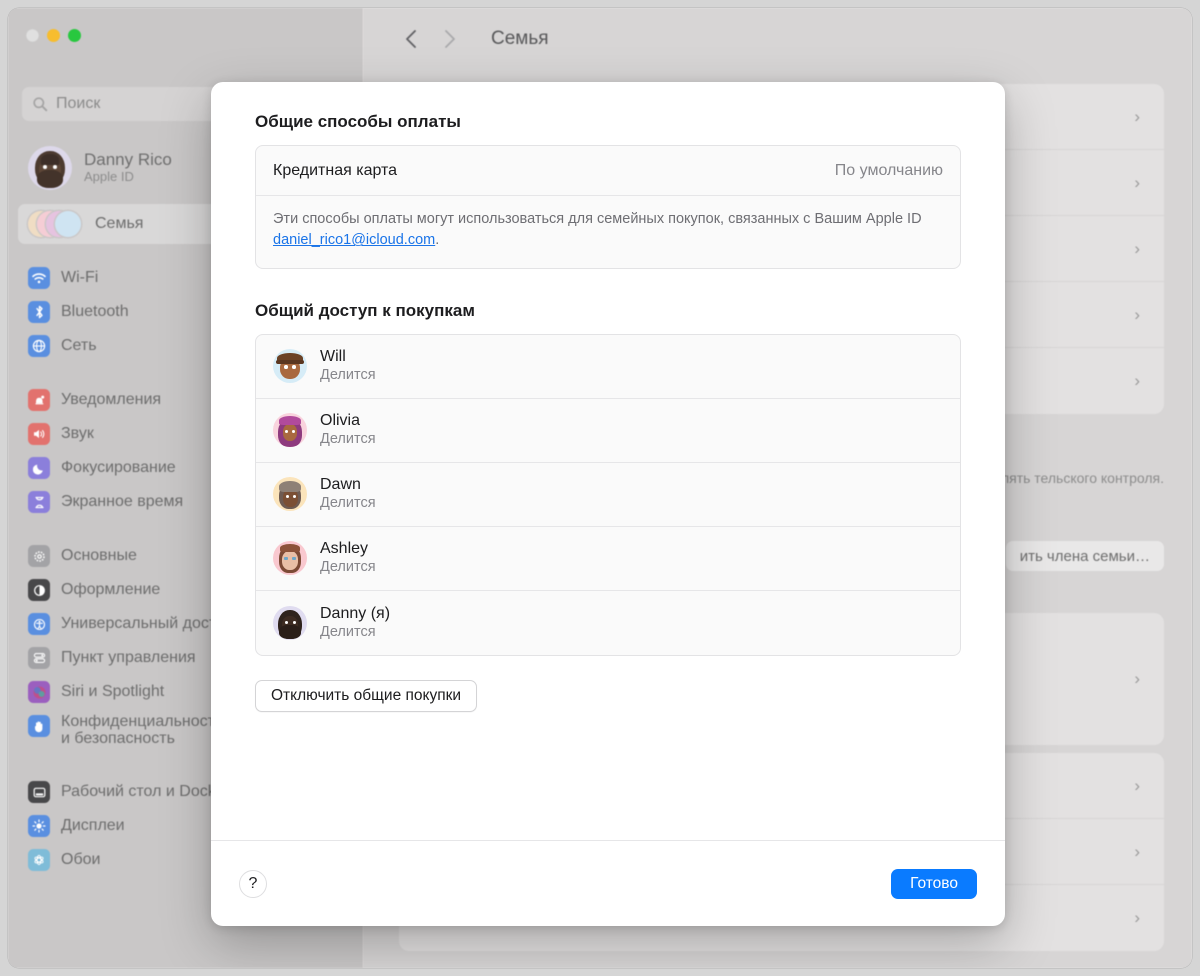 The height and width of the screenshot is (976, 1200). Describe the element at coordinates (111, 399) in the screenshot. I see `sidebar-item-label: Уведомления` at that location.